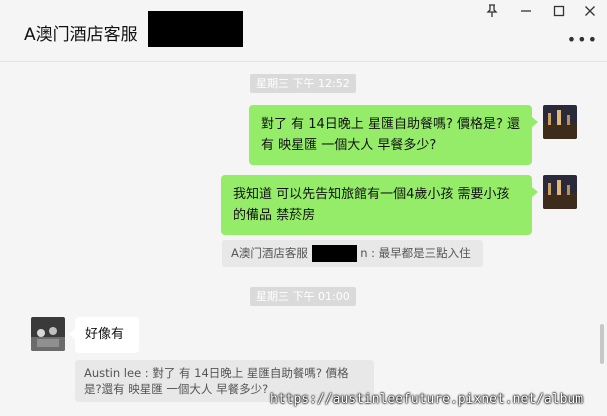  Describe the element at coordinates (303, 83) in the screenshot. I see `timestamp: 星期三 下午 12:52` at that location.